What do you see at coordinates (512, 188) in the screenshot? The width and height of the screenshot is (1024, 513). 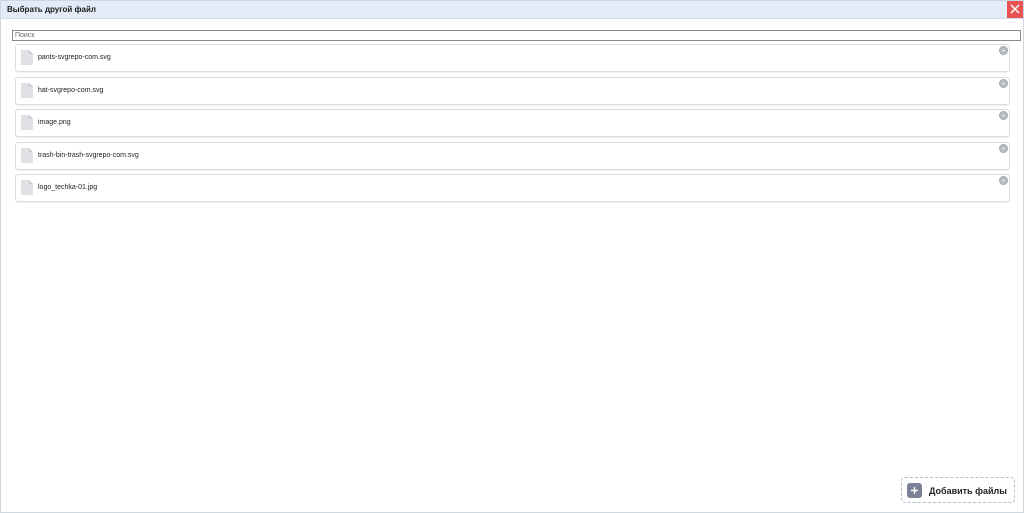 I see `file-list-item: logo_techka-01.jpg` at bounding box center [512, 188].